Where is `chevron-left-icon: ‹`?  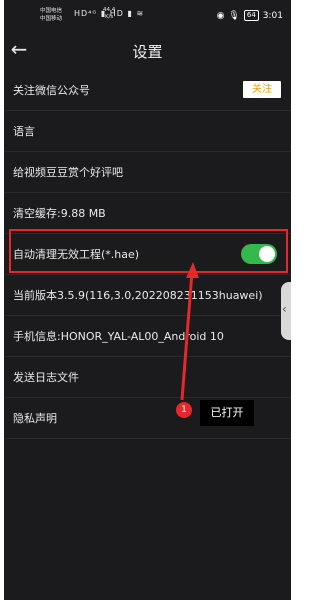 chevron-left-icon: ‹ is located at coordinates (284, 309).